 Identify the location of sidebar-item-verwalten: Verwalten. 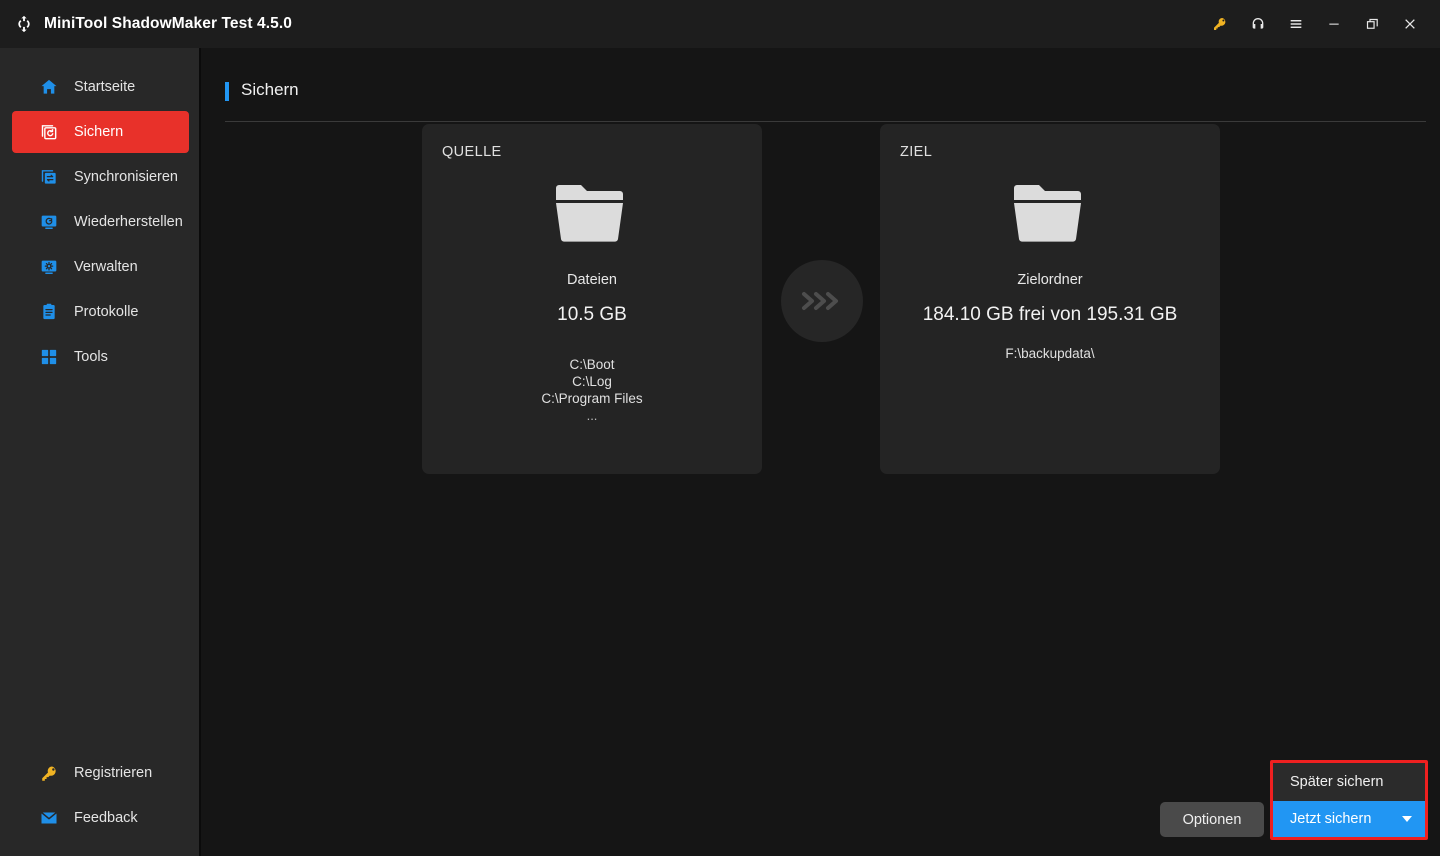
(100, 267).